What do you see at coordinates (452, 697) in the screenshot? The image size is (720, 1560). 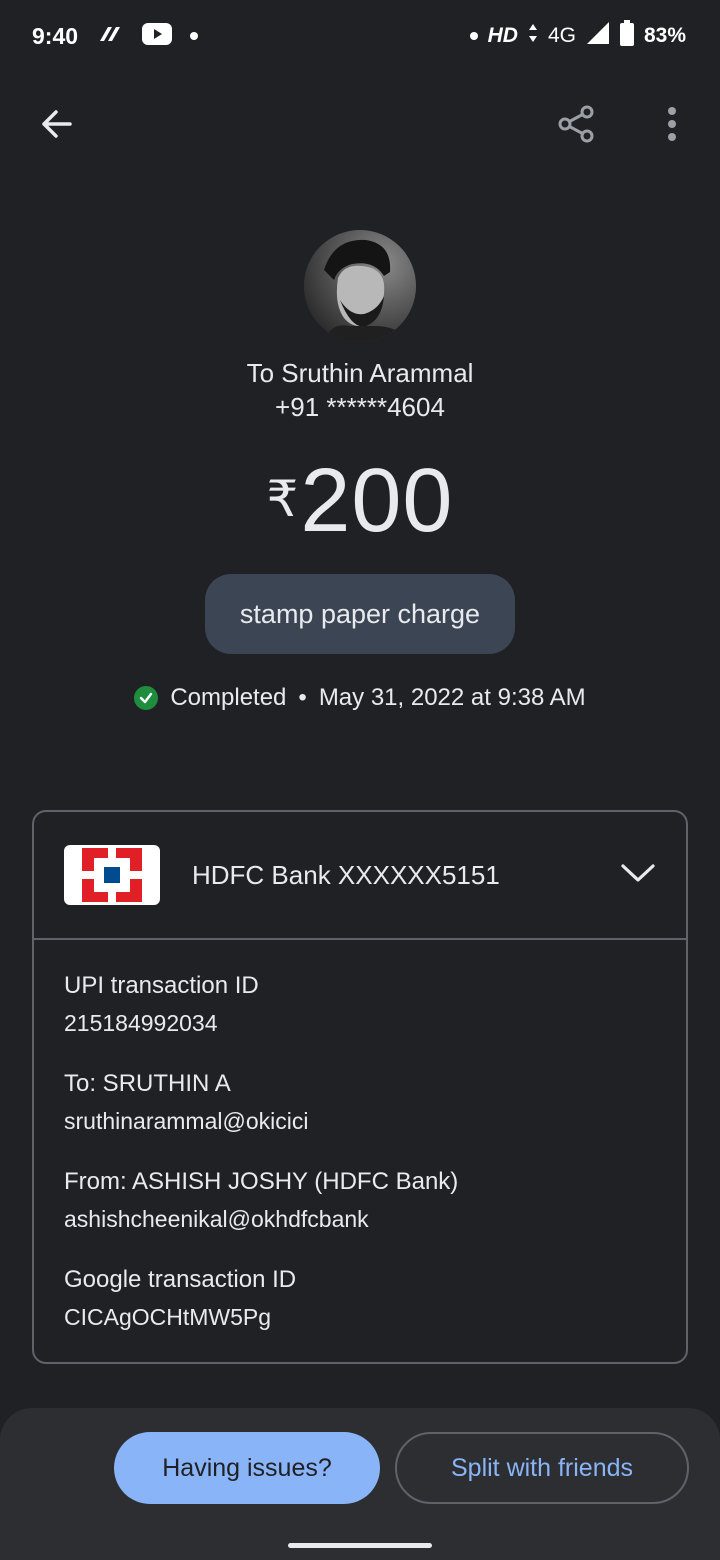 I see `status-datetime: May 31, 2022 at 9:38 AM` at bounding box center [452, 697].